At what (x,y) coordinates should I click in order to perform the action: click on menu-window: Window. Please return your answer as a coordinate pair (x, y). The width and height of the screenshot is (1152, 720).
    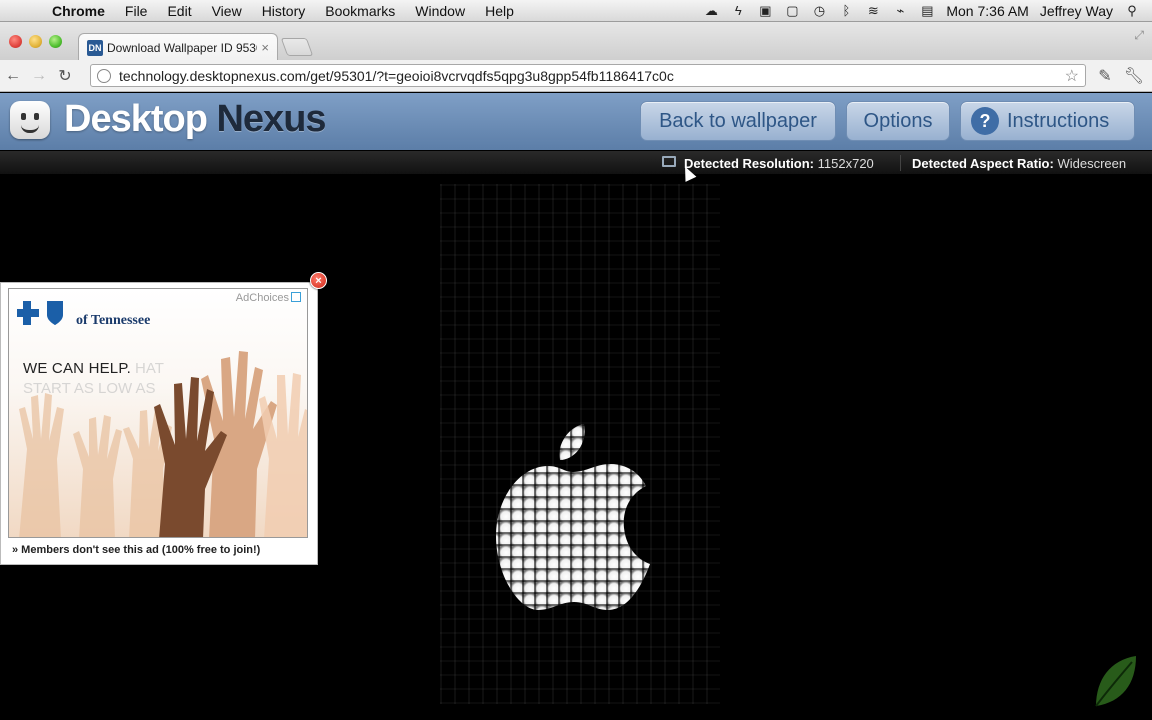
    Looking at the image, I should click on (440, 11).